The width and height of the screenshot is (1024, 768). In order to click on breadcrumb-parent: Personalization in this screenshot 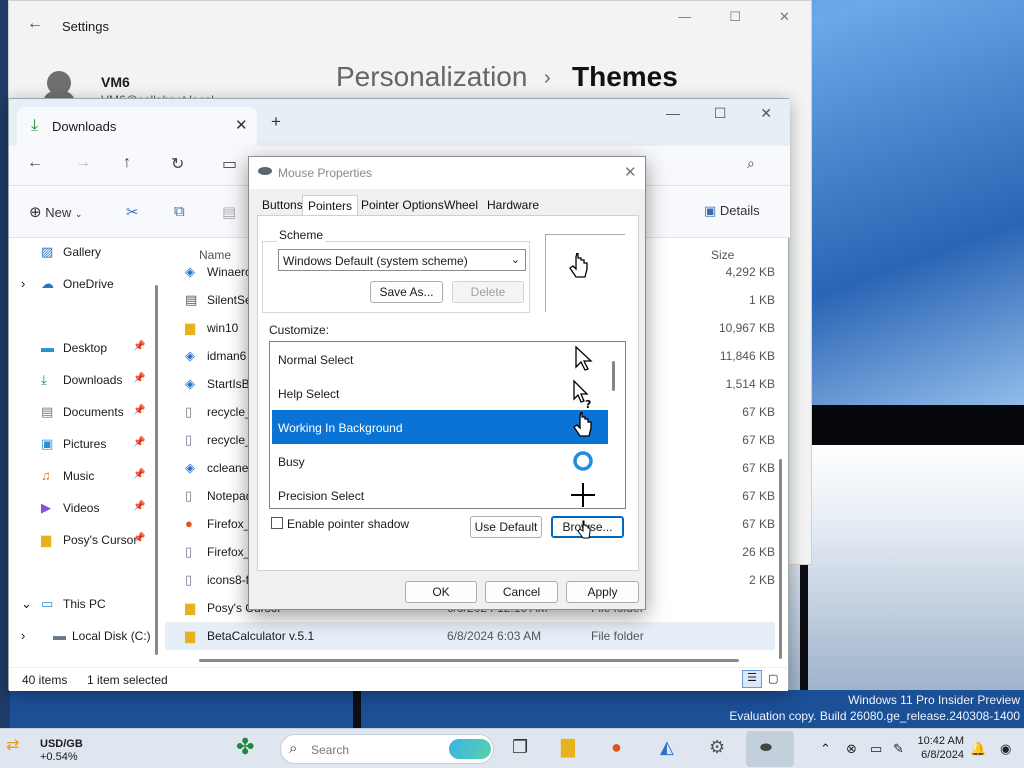, I will do `click(431, 77)`.